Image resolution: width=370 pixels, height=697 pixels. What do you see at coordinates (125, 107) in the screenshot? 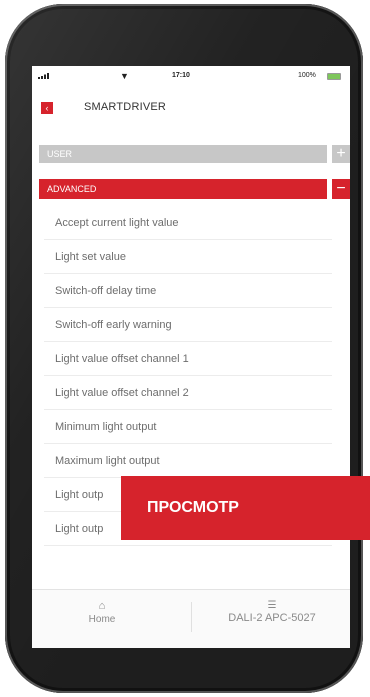
I see `page-title: SMARTDRIVER` at bounding box center [125, 107].